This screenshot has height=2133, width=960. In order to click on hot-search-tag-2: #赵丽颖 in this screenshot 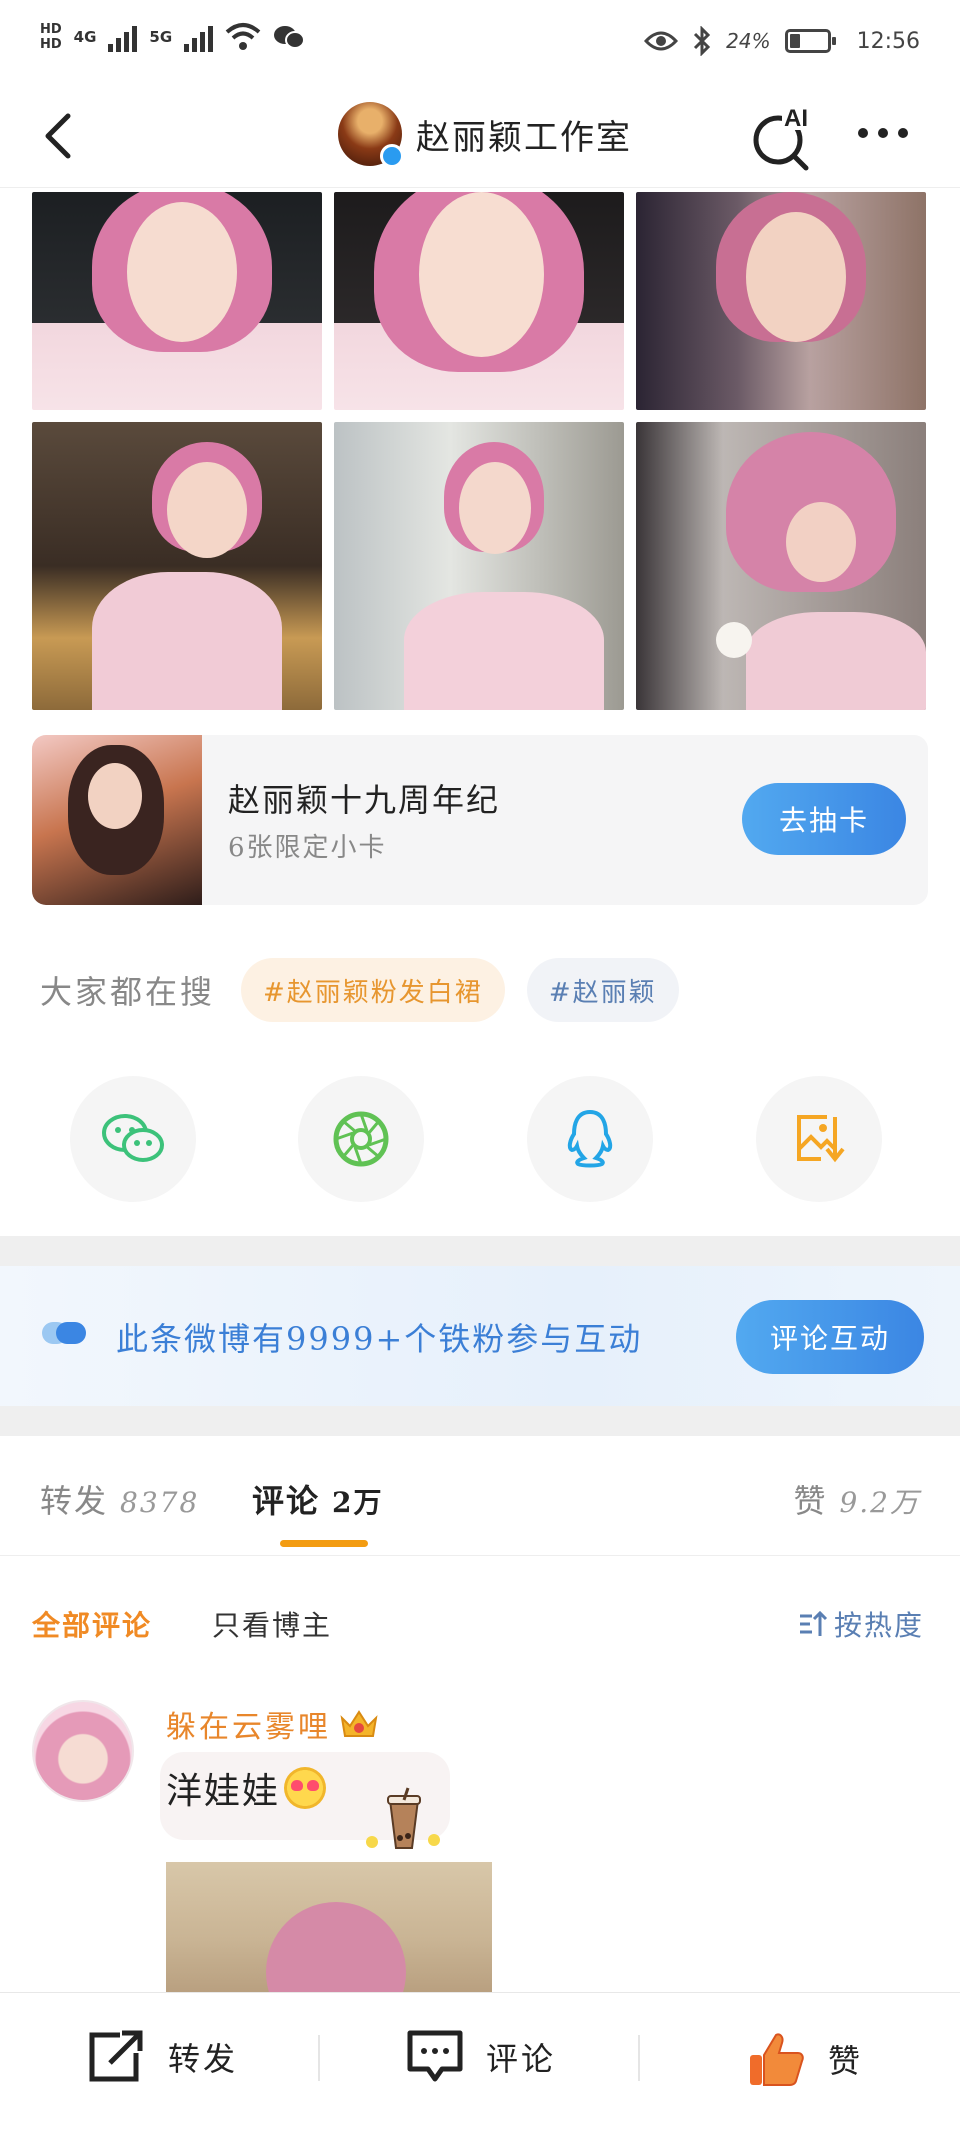, I will do `click(602, 990)`.